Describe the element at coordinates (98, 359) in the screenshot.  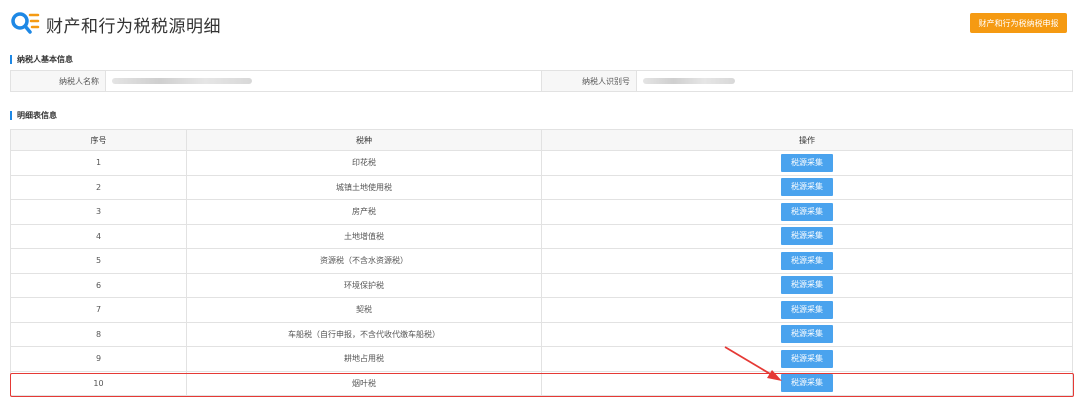
I see `row-seq: 9` at that location.